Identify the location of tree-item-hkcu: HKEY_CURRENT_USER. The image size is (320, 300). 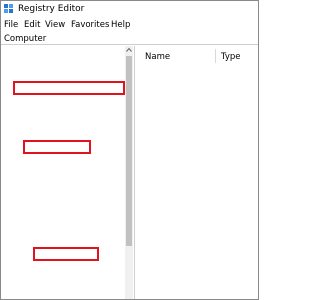
(67, 76).